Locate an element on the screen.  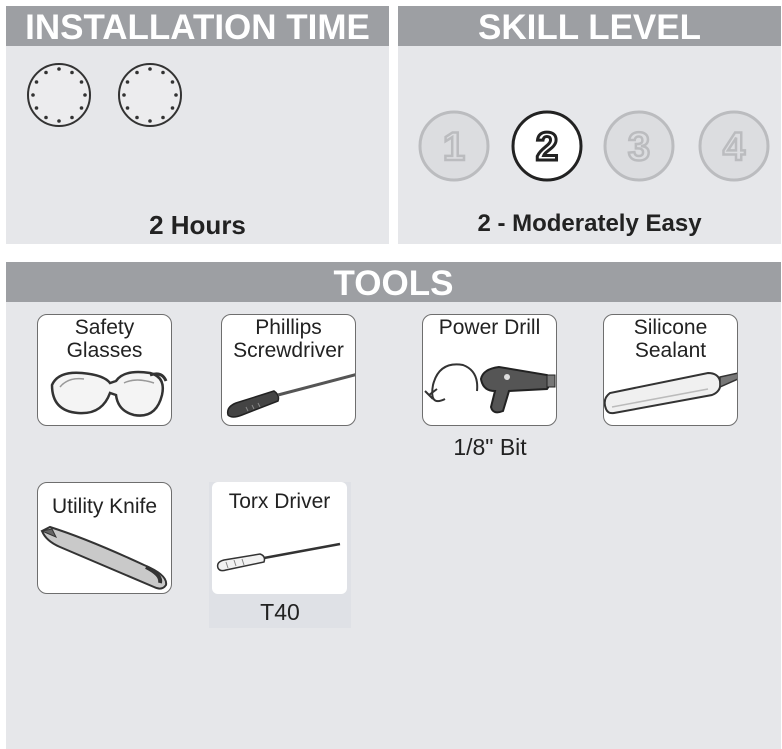
skill-level-1: 1 is located at coordinates (454, 146).